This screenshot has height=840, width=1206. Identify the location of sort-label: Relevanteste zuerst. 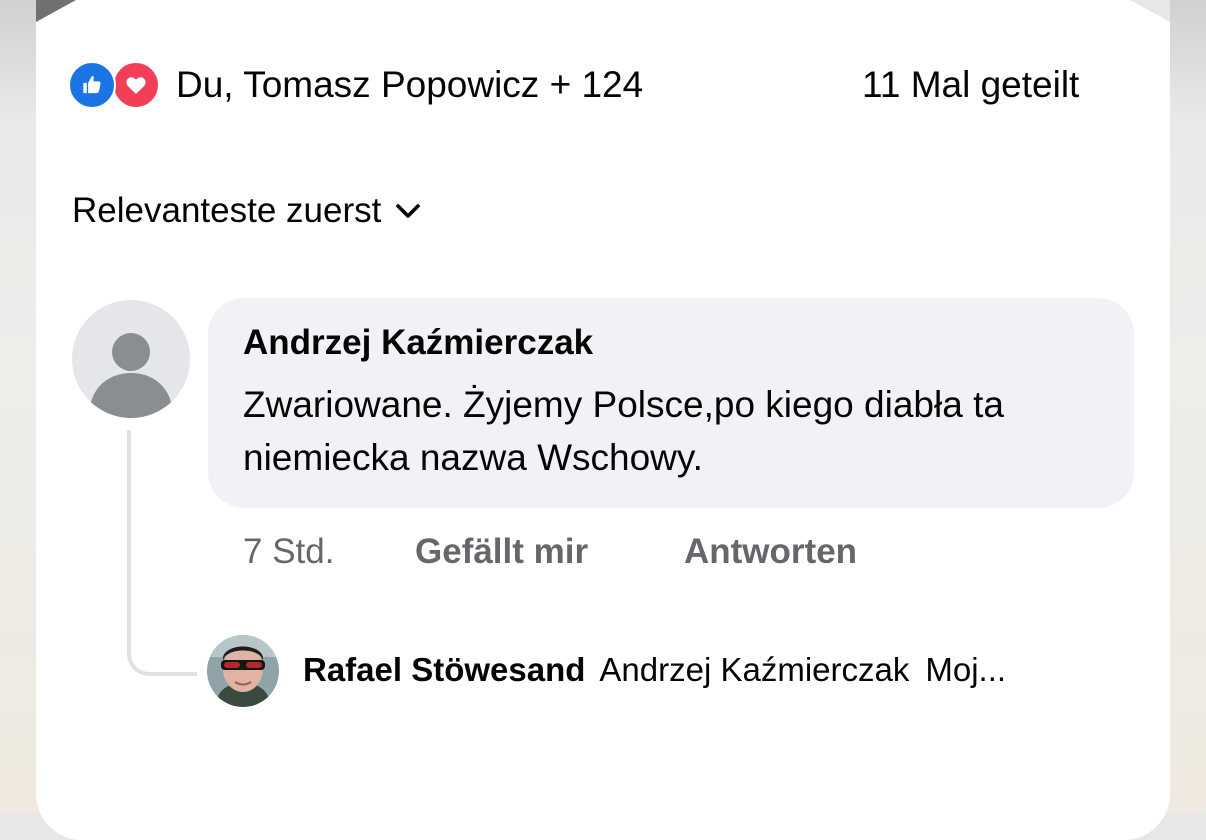
(227, 210).